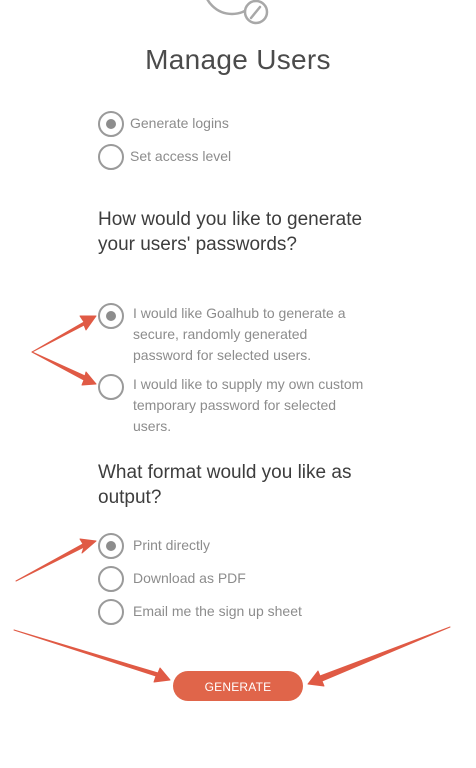 This screenshot has height=768, width=476. Describe the element at coordinates (233, 546) in the screenshot. I see `radio-print-directly: Print directly` at that location.